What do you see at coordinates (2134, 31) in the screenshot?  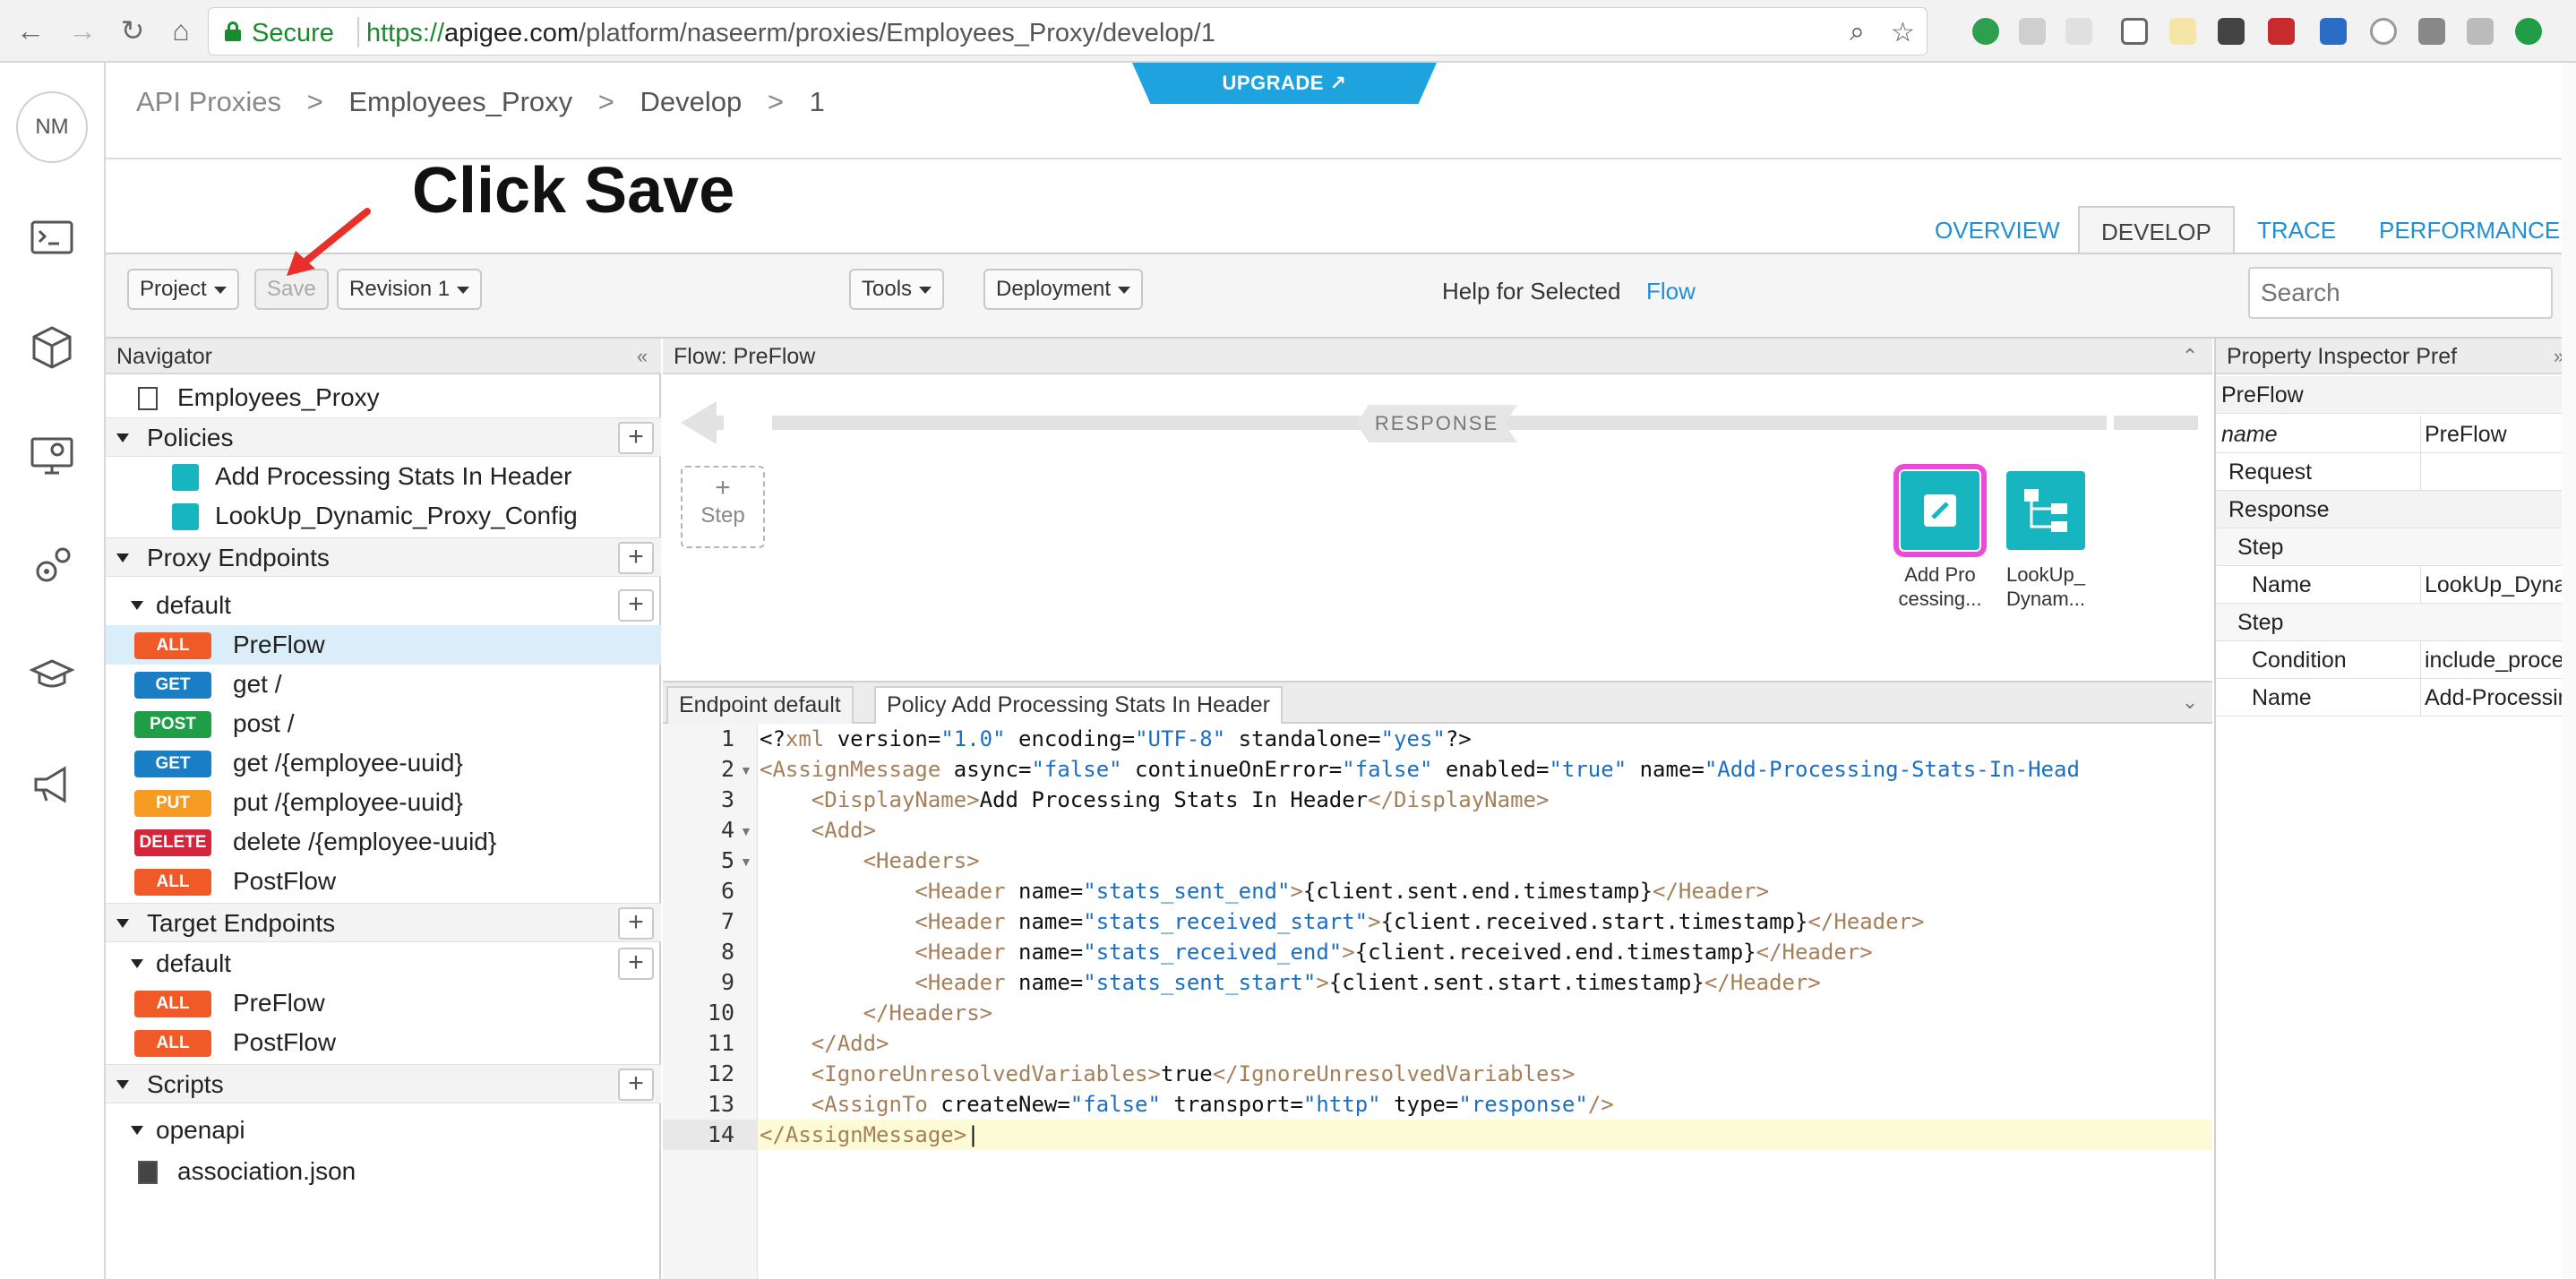 I see `extension-shield-icon` at bounding box center [2134, 31].